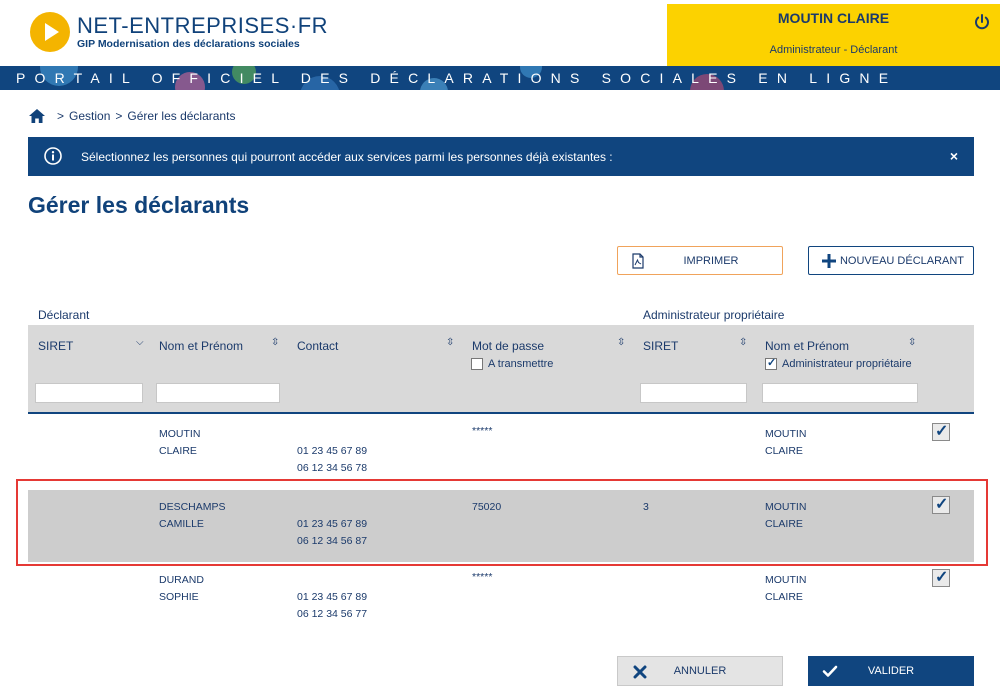 This screenshot has height=690, width=1000. I want to click on declarant-name: MOUTIN CLAIRE, so click(179, 443).